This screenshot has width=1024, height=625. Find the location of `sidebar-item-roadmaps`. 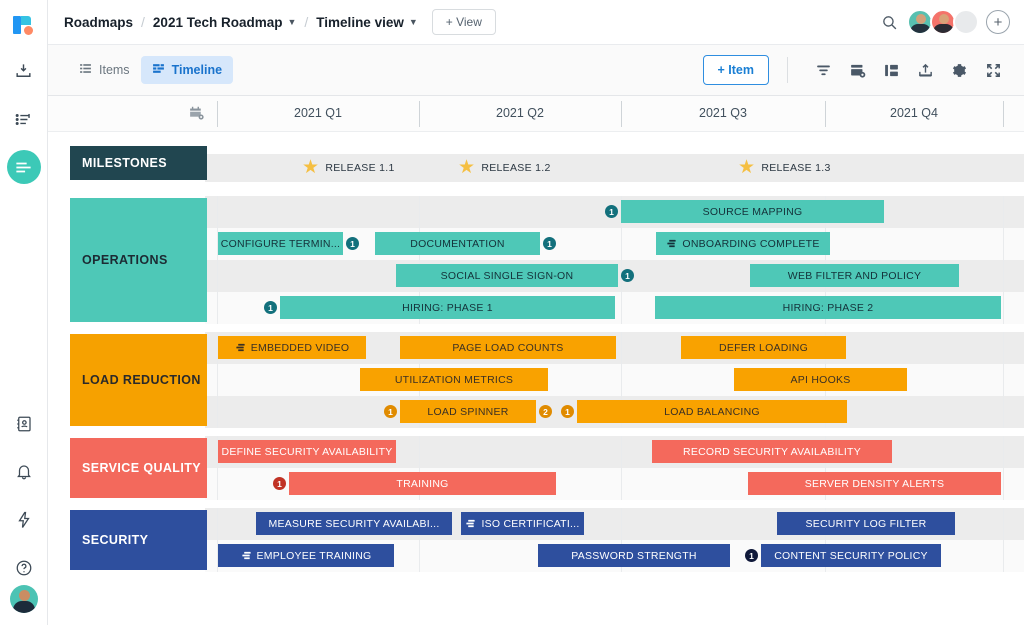

sidebar-item-roadmaps is located at coordinates (23, 167).